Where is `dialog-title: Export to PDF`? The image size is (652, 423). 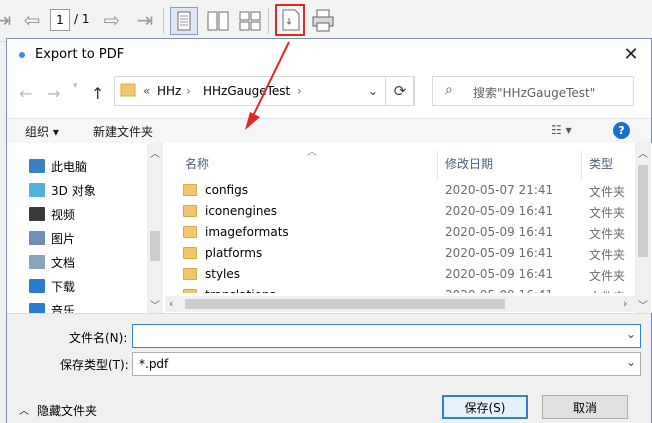
dialog-title: Export to PDF is located at coordinates (80, 54).